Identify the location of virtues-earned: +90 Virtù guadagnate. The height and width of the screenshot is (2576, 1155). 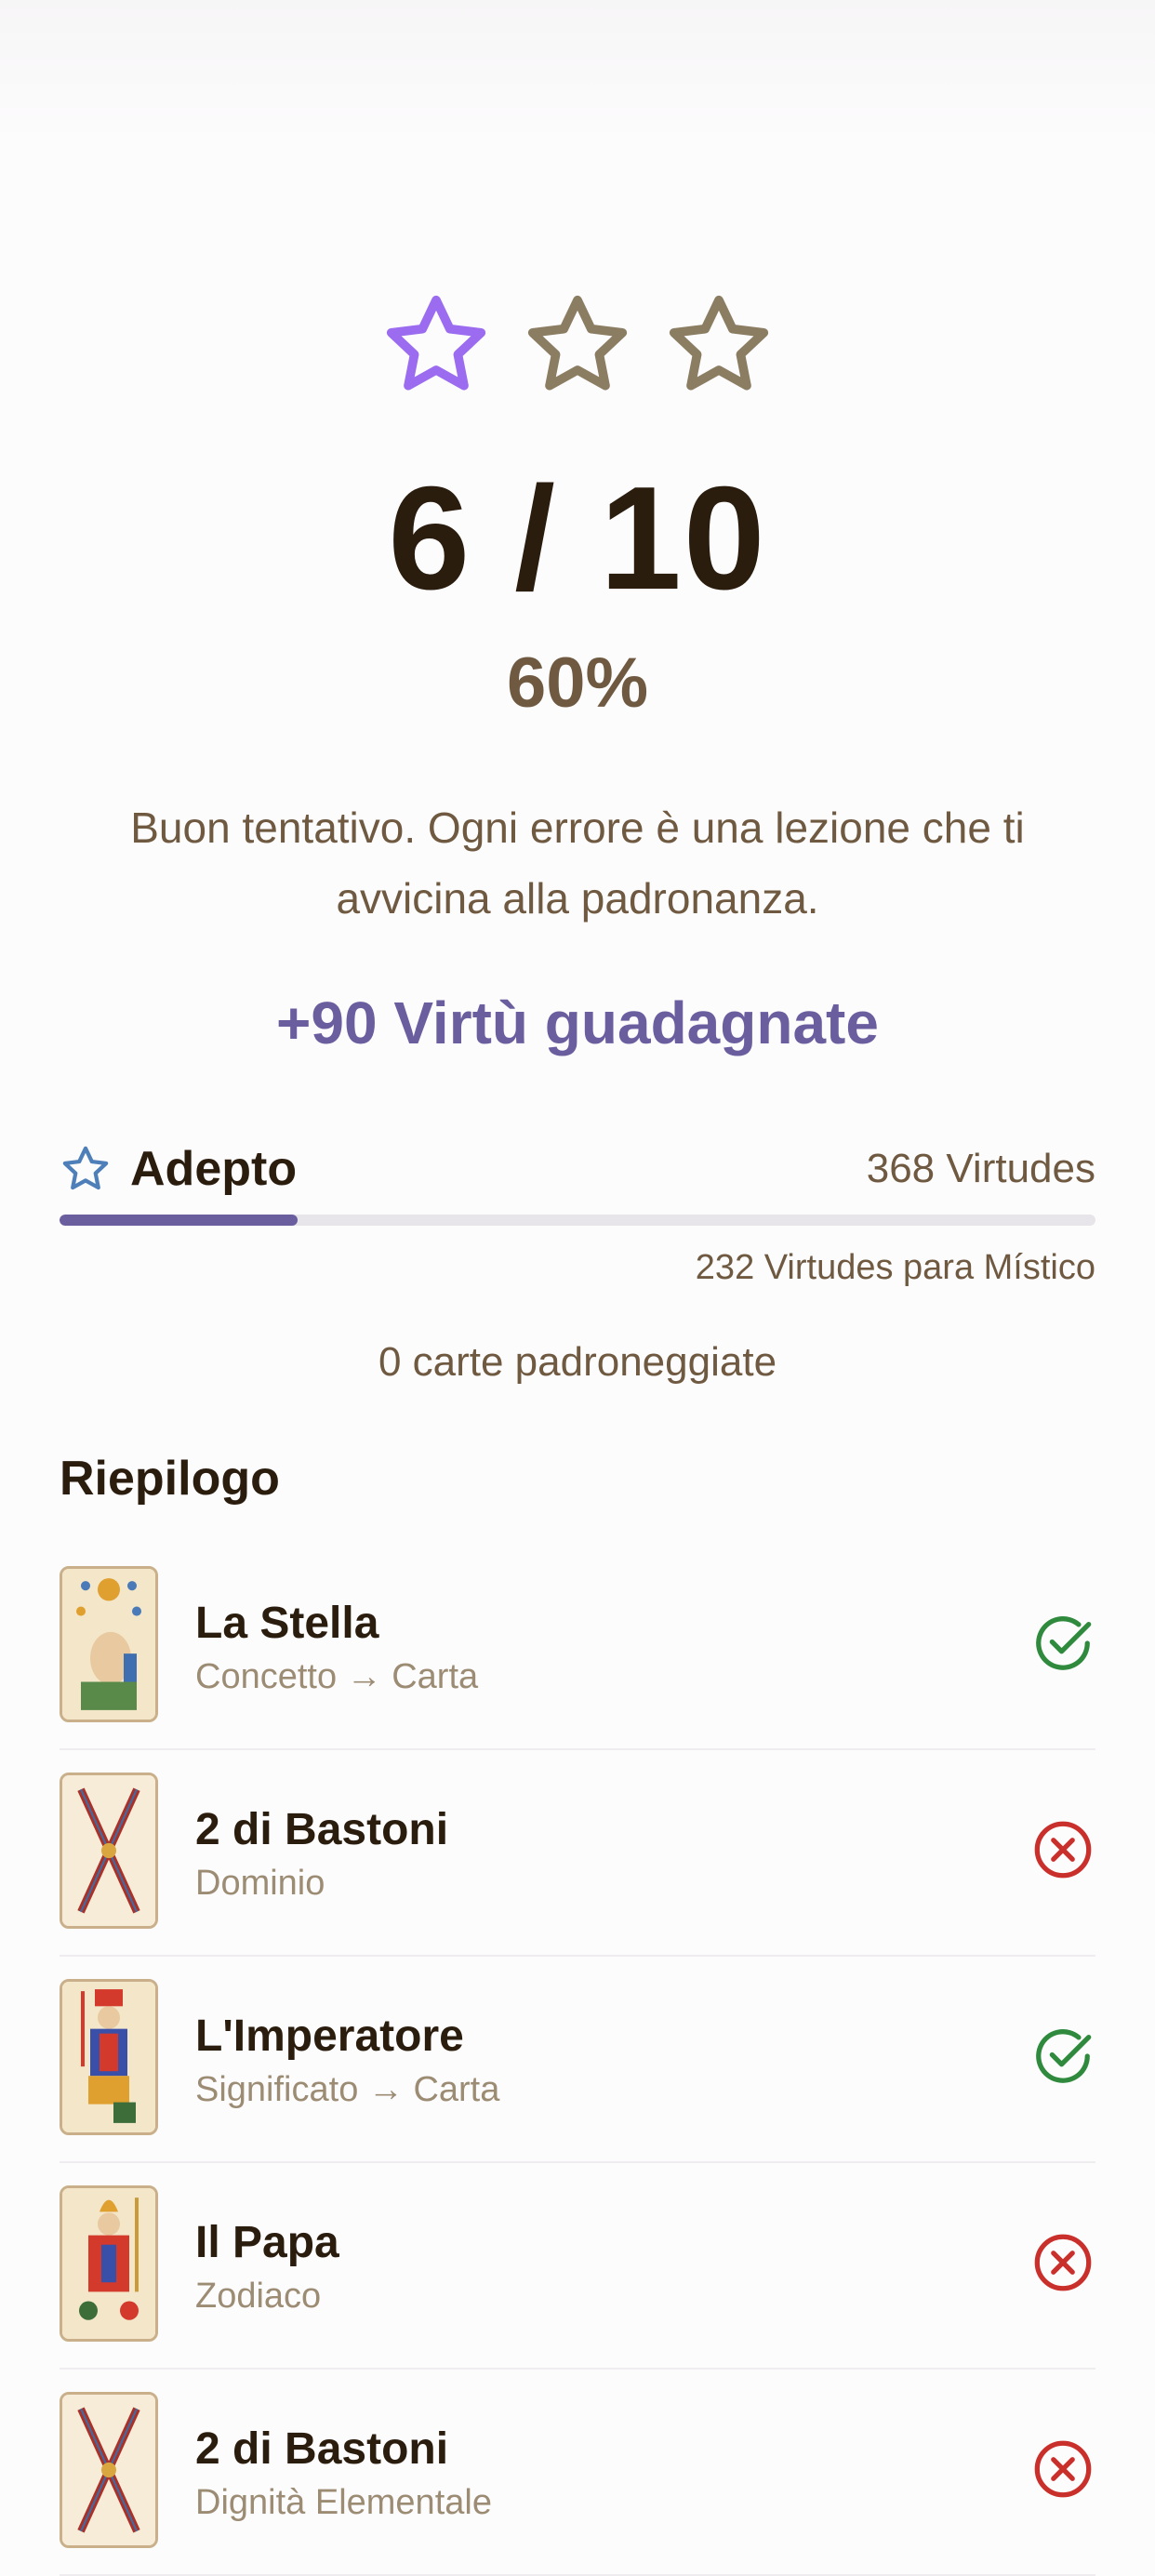
(577, 1022).